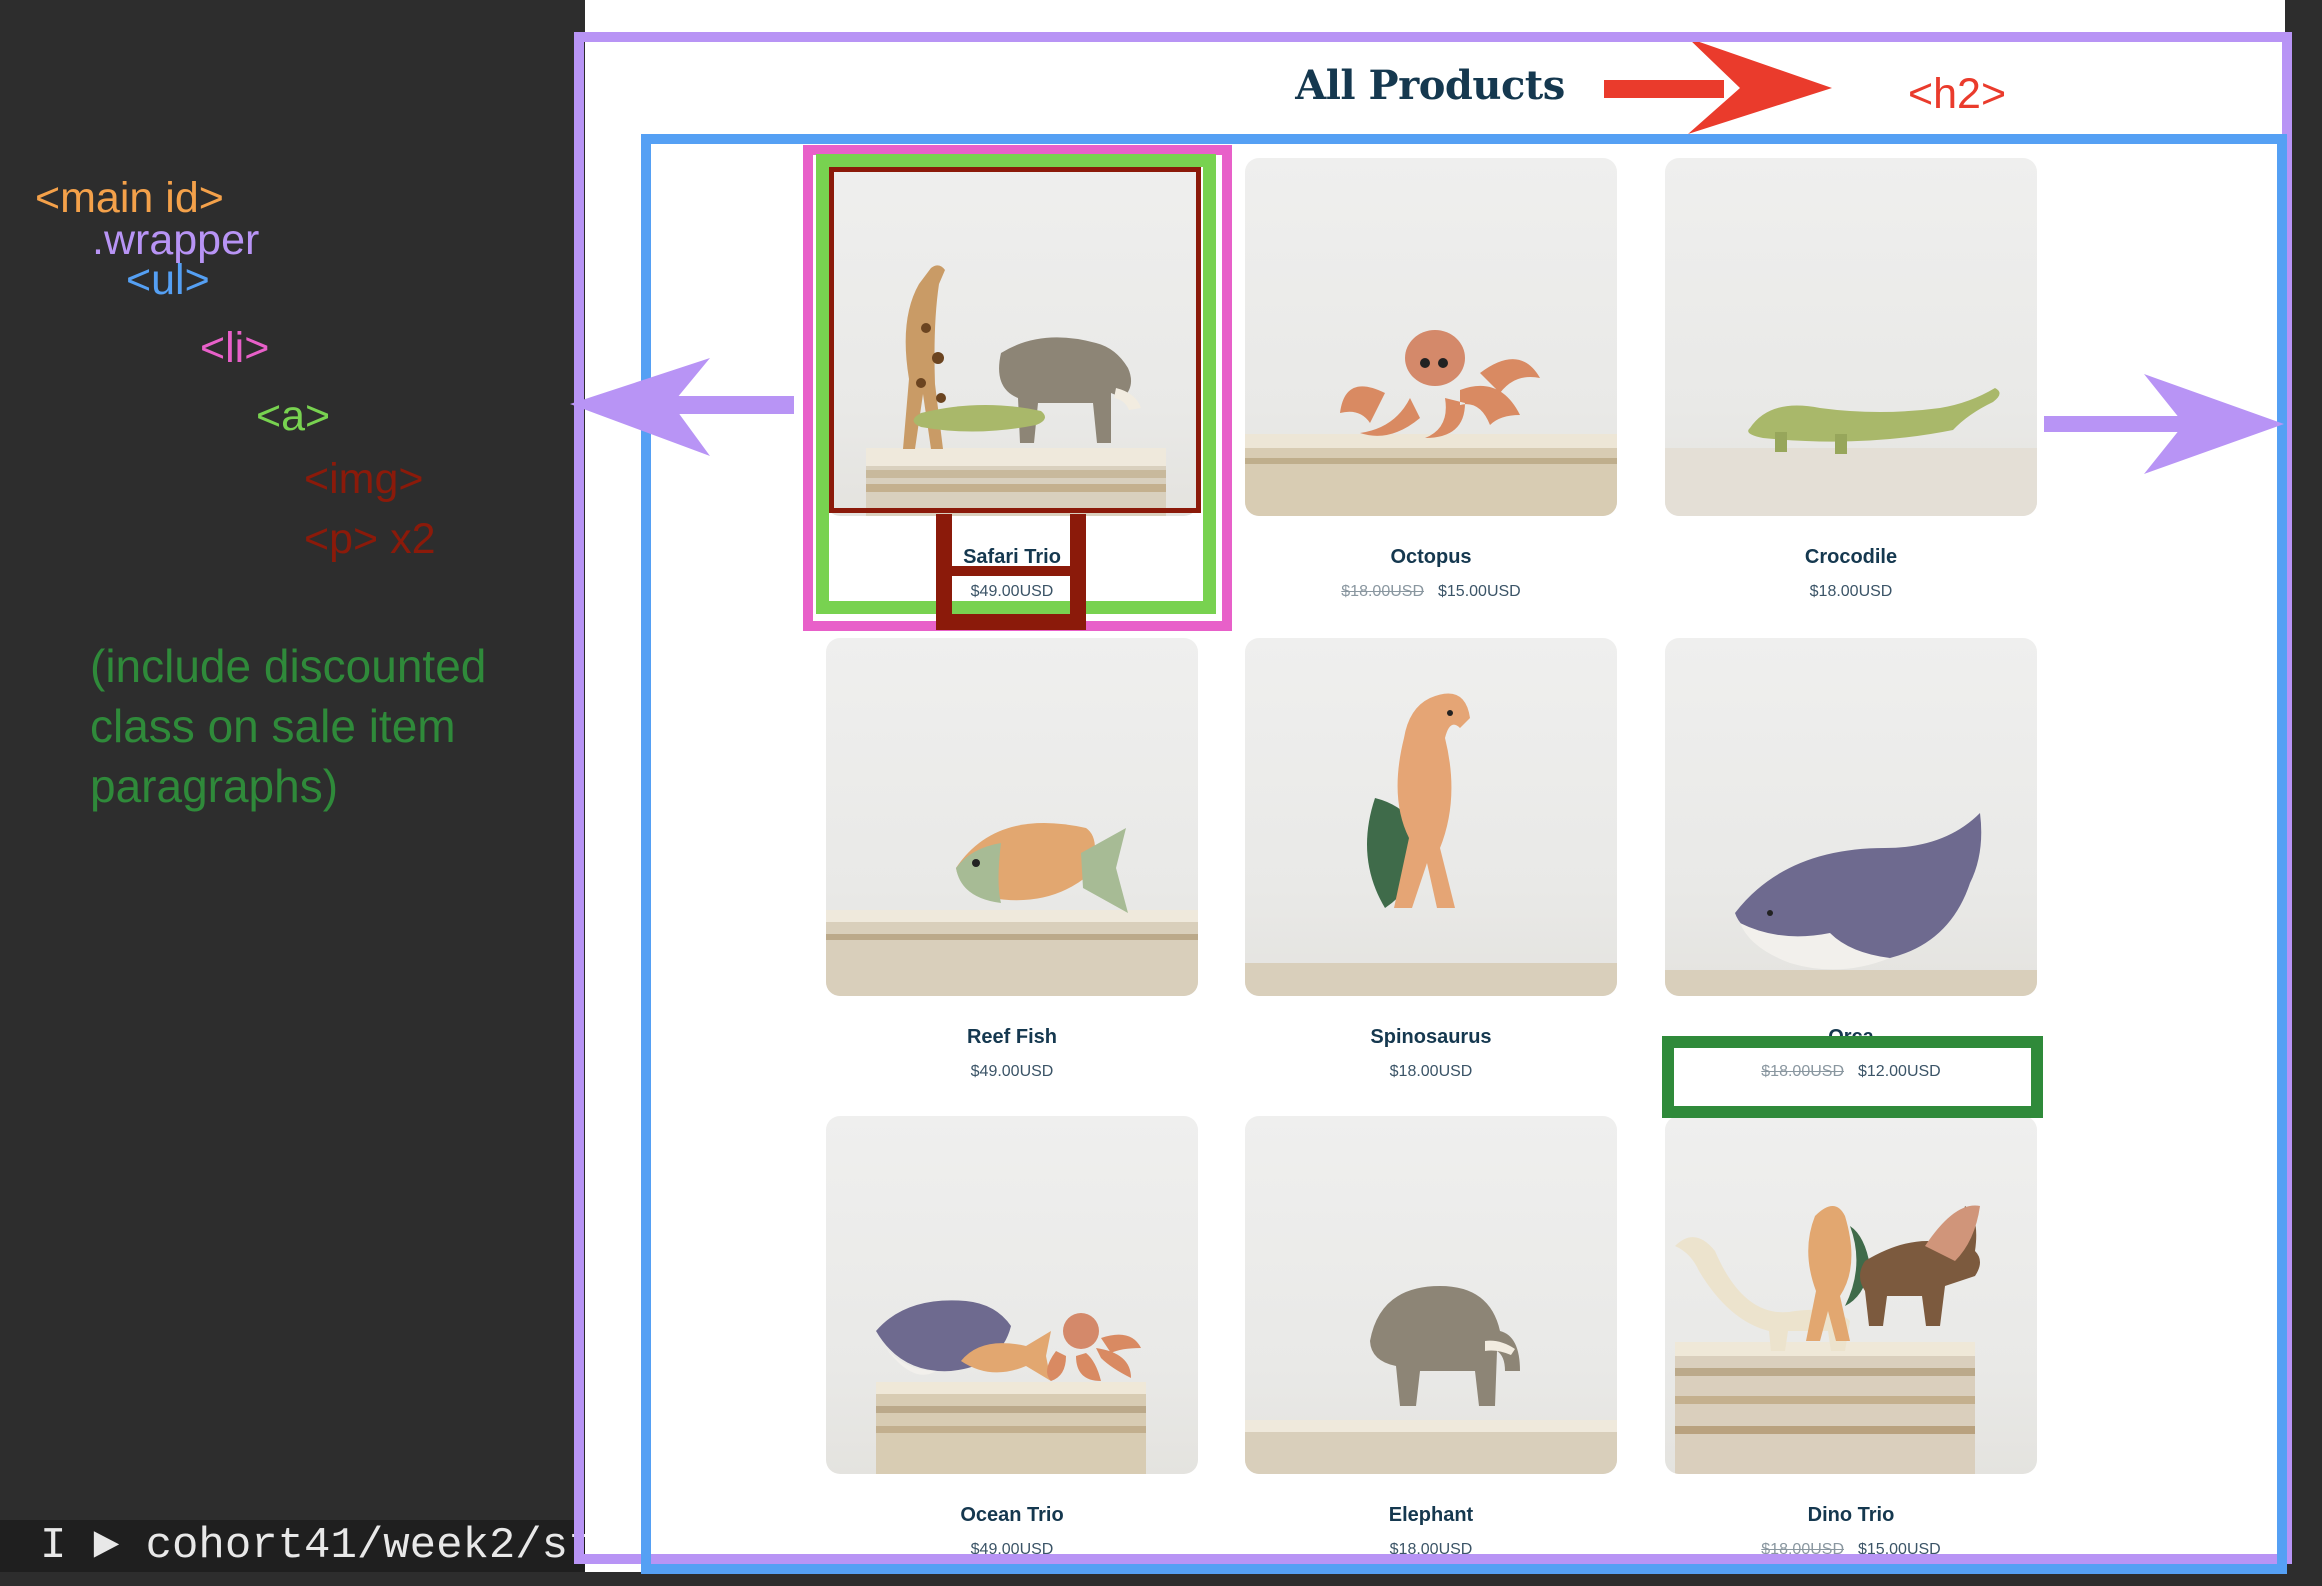 Image resolution: width=2322 pixels, height=1586 pixels. Describe the element at coordinates (1431, 844) in the screenshot. I see `spinosaurus-image` at that location.